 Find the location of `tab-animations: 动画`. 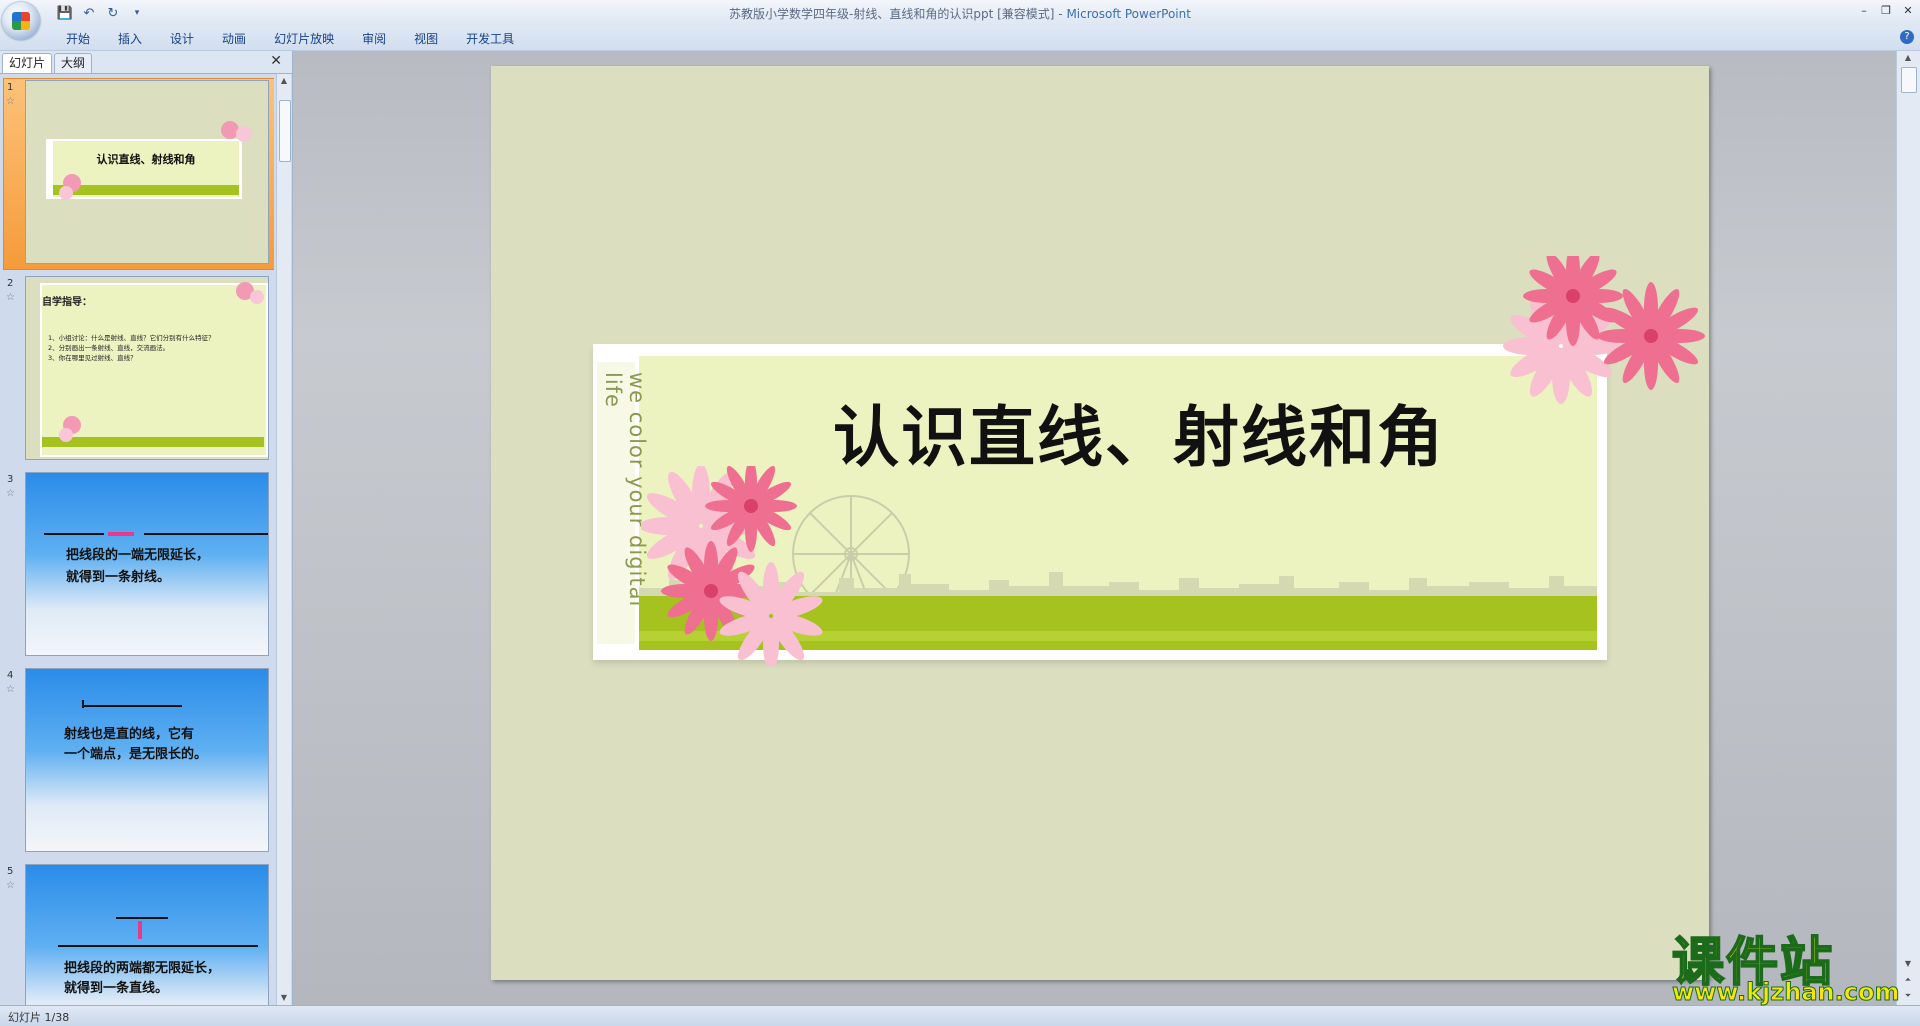

tab-animations: 动画 is located at coordinates (234, 39).